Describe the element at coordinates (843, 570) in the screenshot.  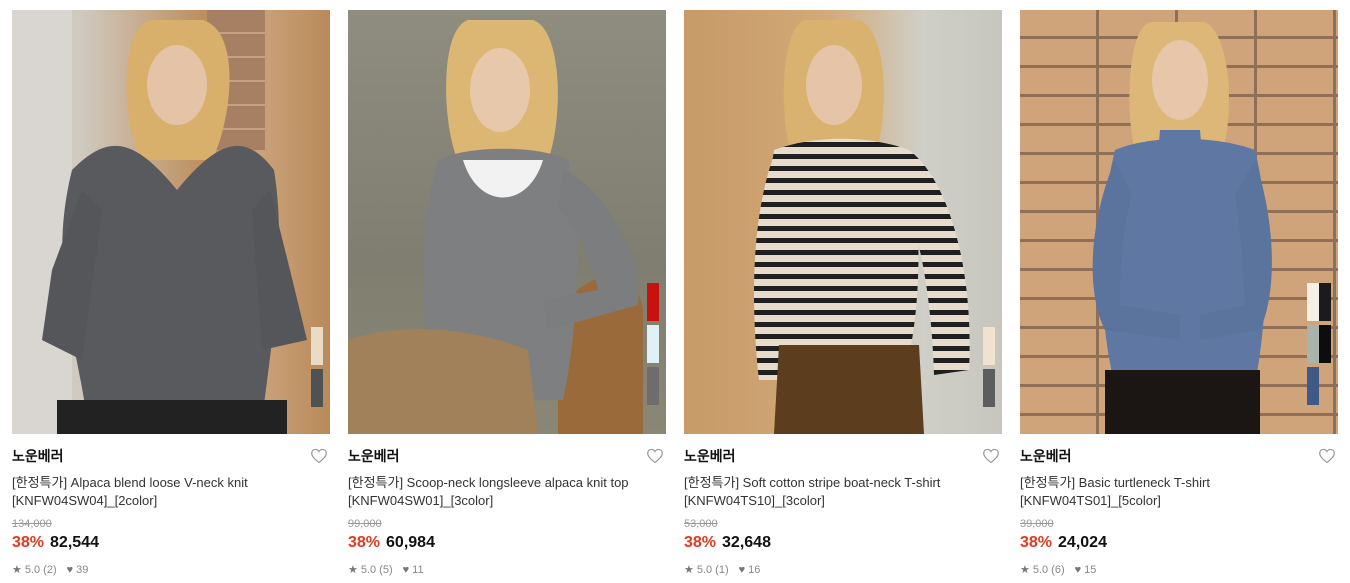
I see `product-stats: ★ 5.0 (1) ♥ 16` at that location.